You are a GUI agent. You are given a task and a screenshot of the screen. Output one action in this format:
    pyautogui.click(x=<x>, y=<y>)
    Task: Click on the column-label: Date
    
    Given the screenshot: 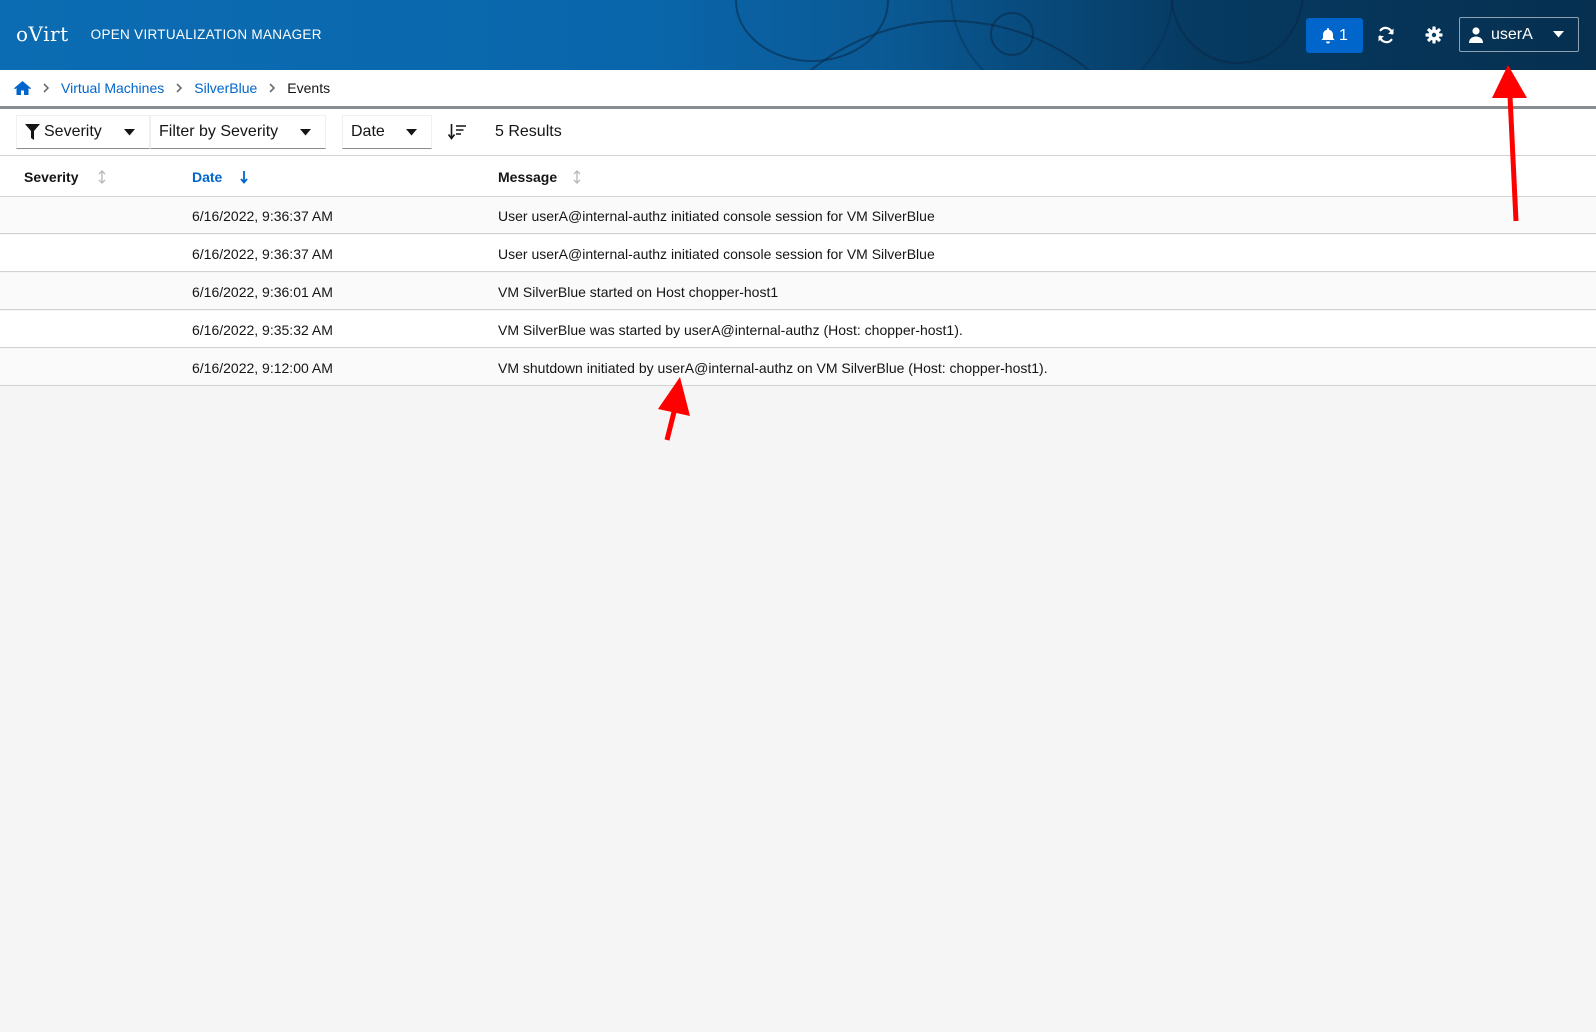 What is the action you would take?
    pyautogui.click(x=207, y=177)
    